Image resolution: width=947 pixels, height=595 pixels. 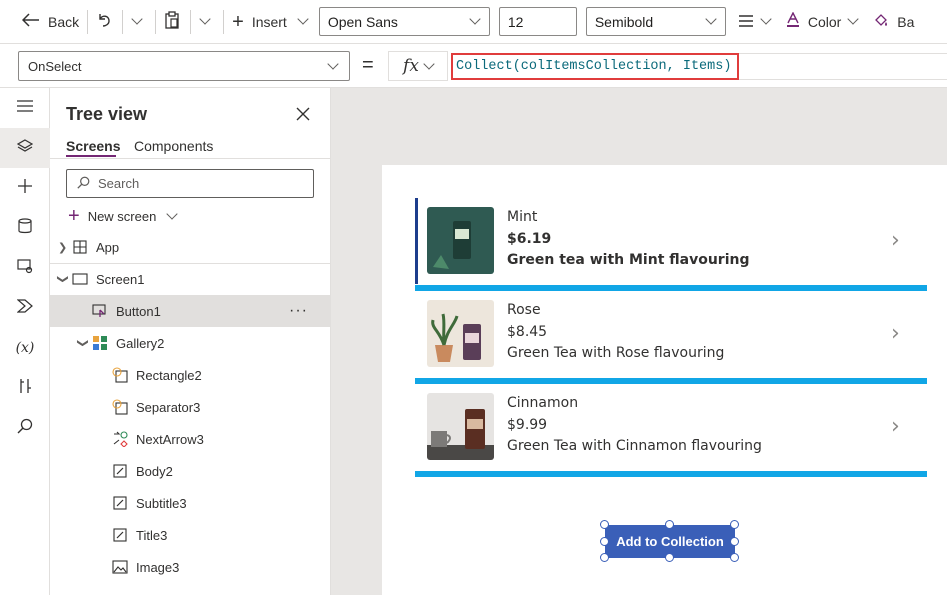 What do you see at coordinates (190, 439) in the screenshot?
I see `tree-node-nextarrow3: NextArrow3` at bounding box center [190, 439].